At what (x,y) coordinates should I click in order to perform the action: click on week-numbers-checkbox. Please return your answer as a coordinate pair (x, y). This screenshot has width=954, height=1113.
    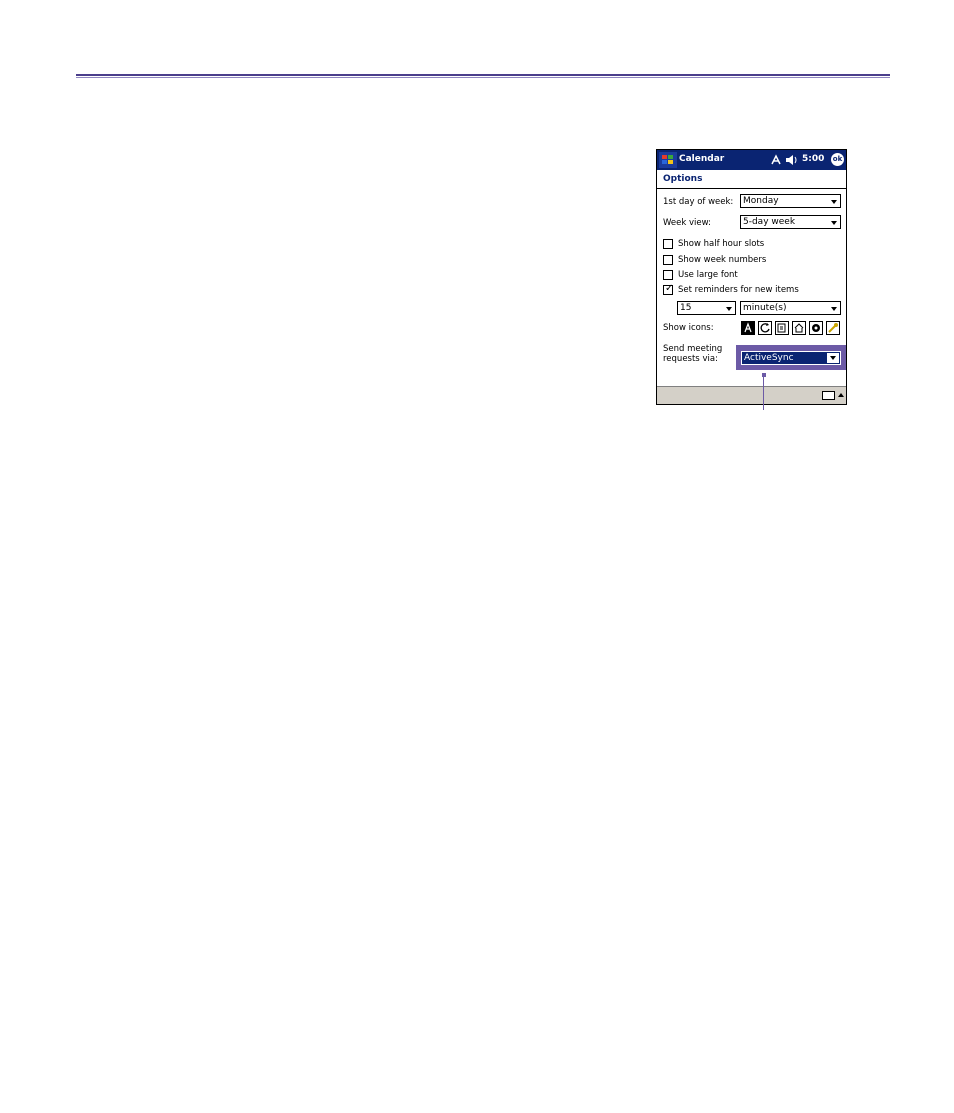
    Looking at the image, I should click on (668, 260).